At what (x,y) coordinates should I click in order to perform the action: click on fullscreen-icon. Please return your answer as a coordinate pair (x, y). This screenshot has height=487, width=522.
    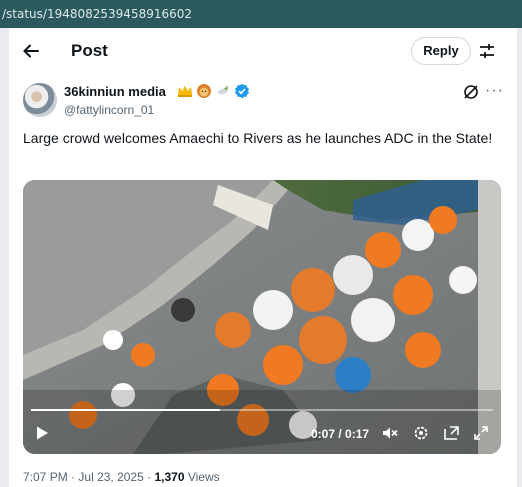
    Looking at the image, I should click on (481, 433).